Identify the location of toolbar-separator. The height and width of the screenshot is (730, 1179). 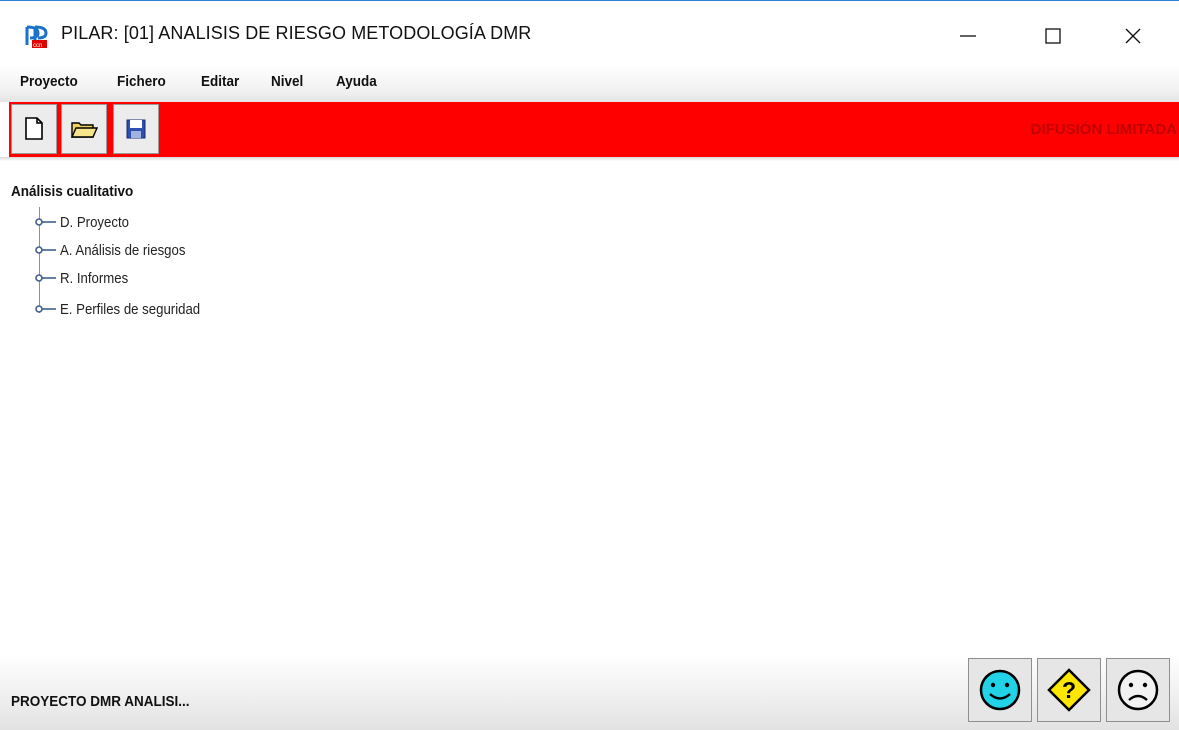
(589, 159).